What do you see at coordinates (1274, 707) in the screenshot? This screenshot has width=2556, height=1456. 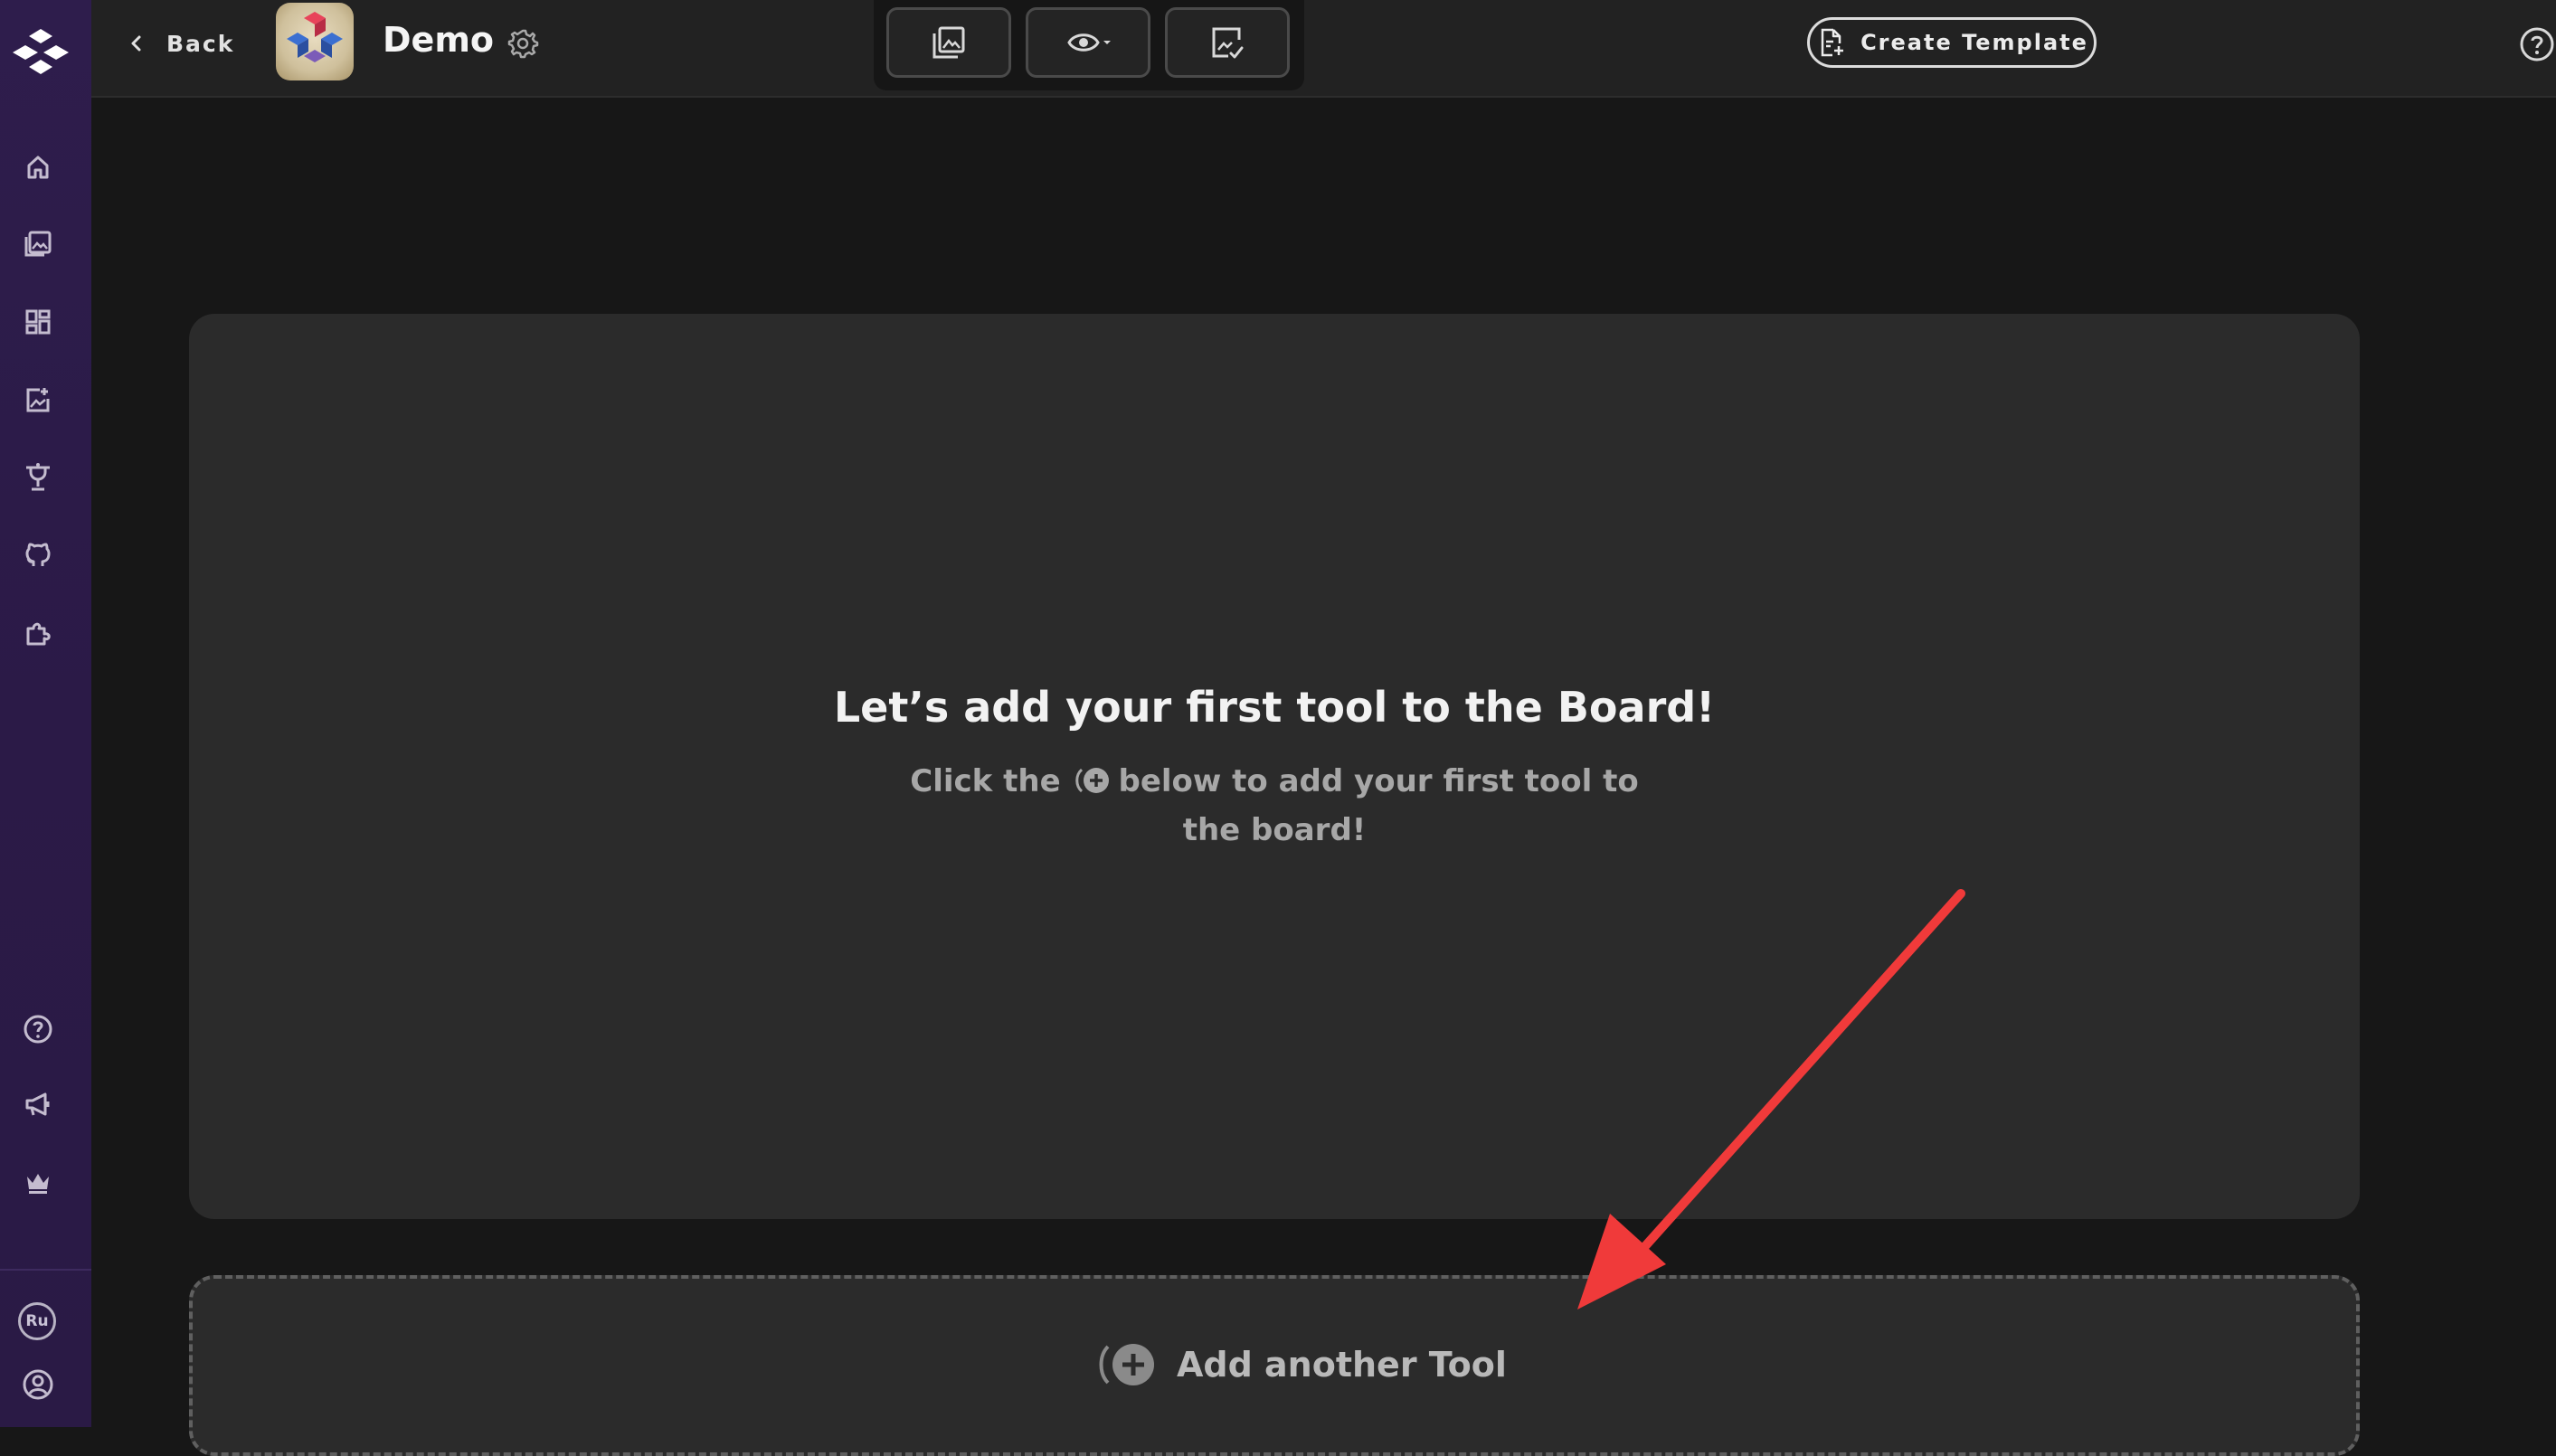 I see `empty-state-title: Let’s add your first tool to the Board!` at bounding box center [1274, 707].